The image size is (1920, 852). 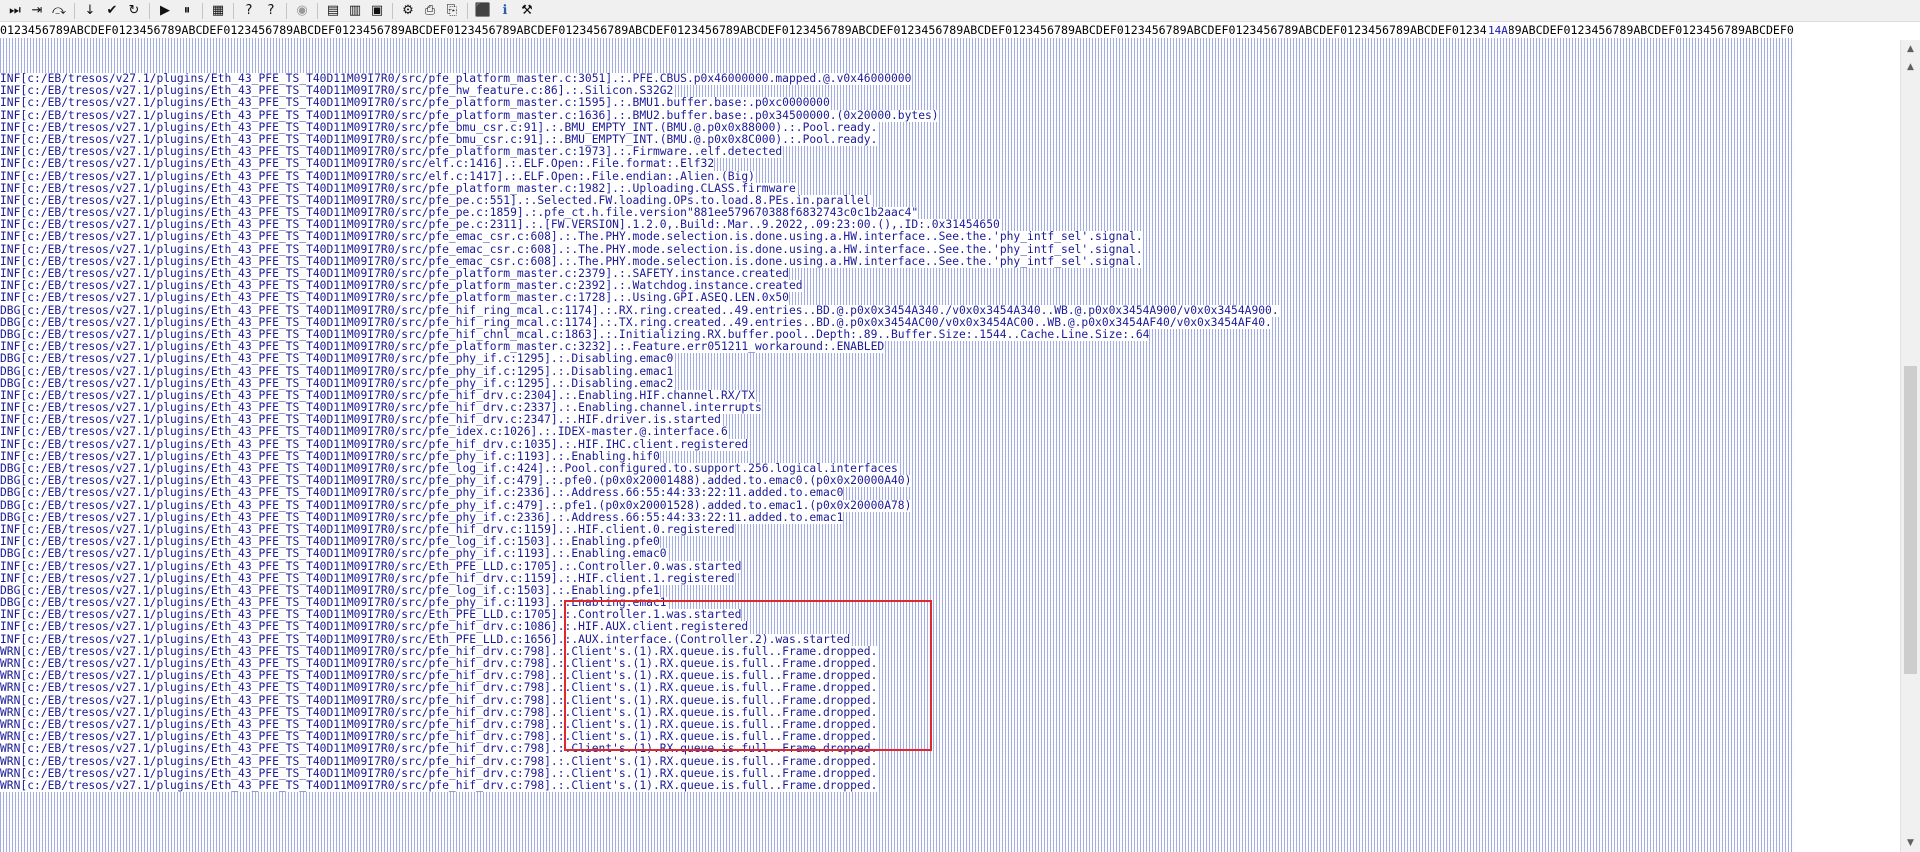 What do you see at coordinates (505, 11) in the screenshot?
I see `info-icon: ℹ` at bounding box center [505, 11].